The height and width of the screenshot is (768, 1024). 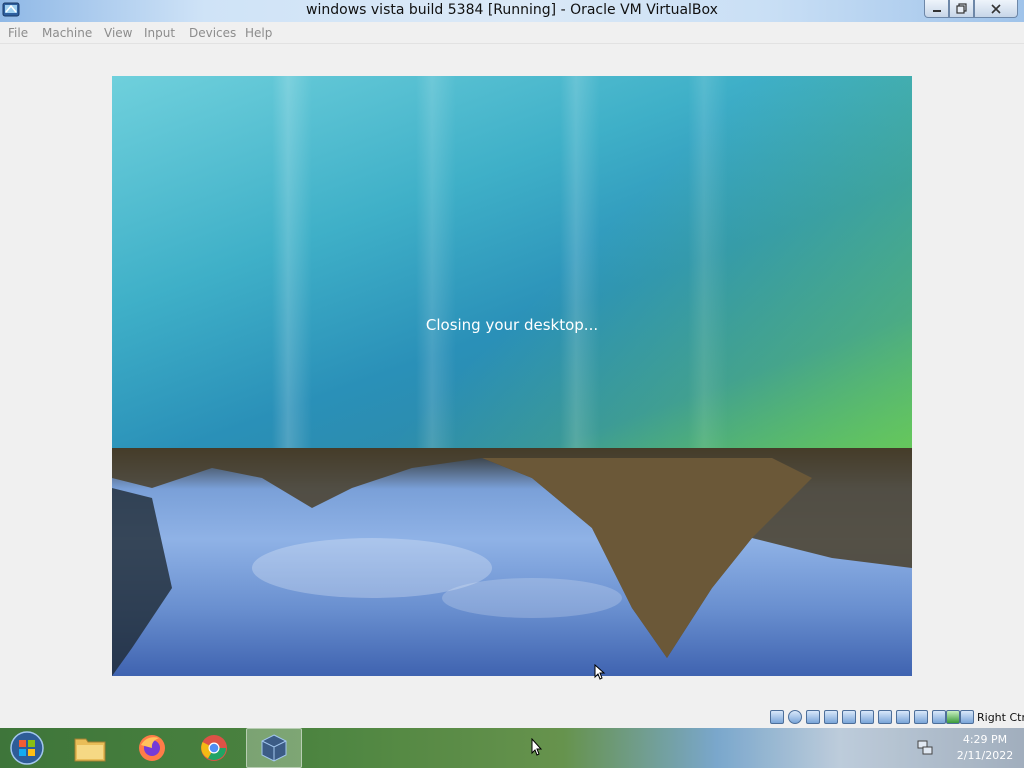 I want to click on menu-view: View, so click(x=118, y=33).